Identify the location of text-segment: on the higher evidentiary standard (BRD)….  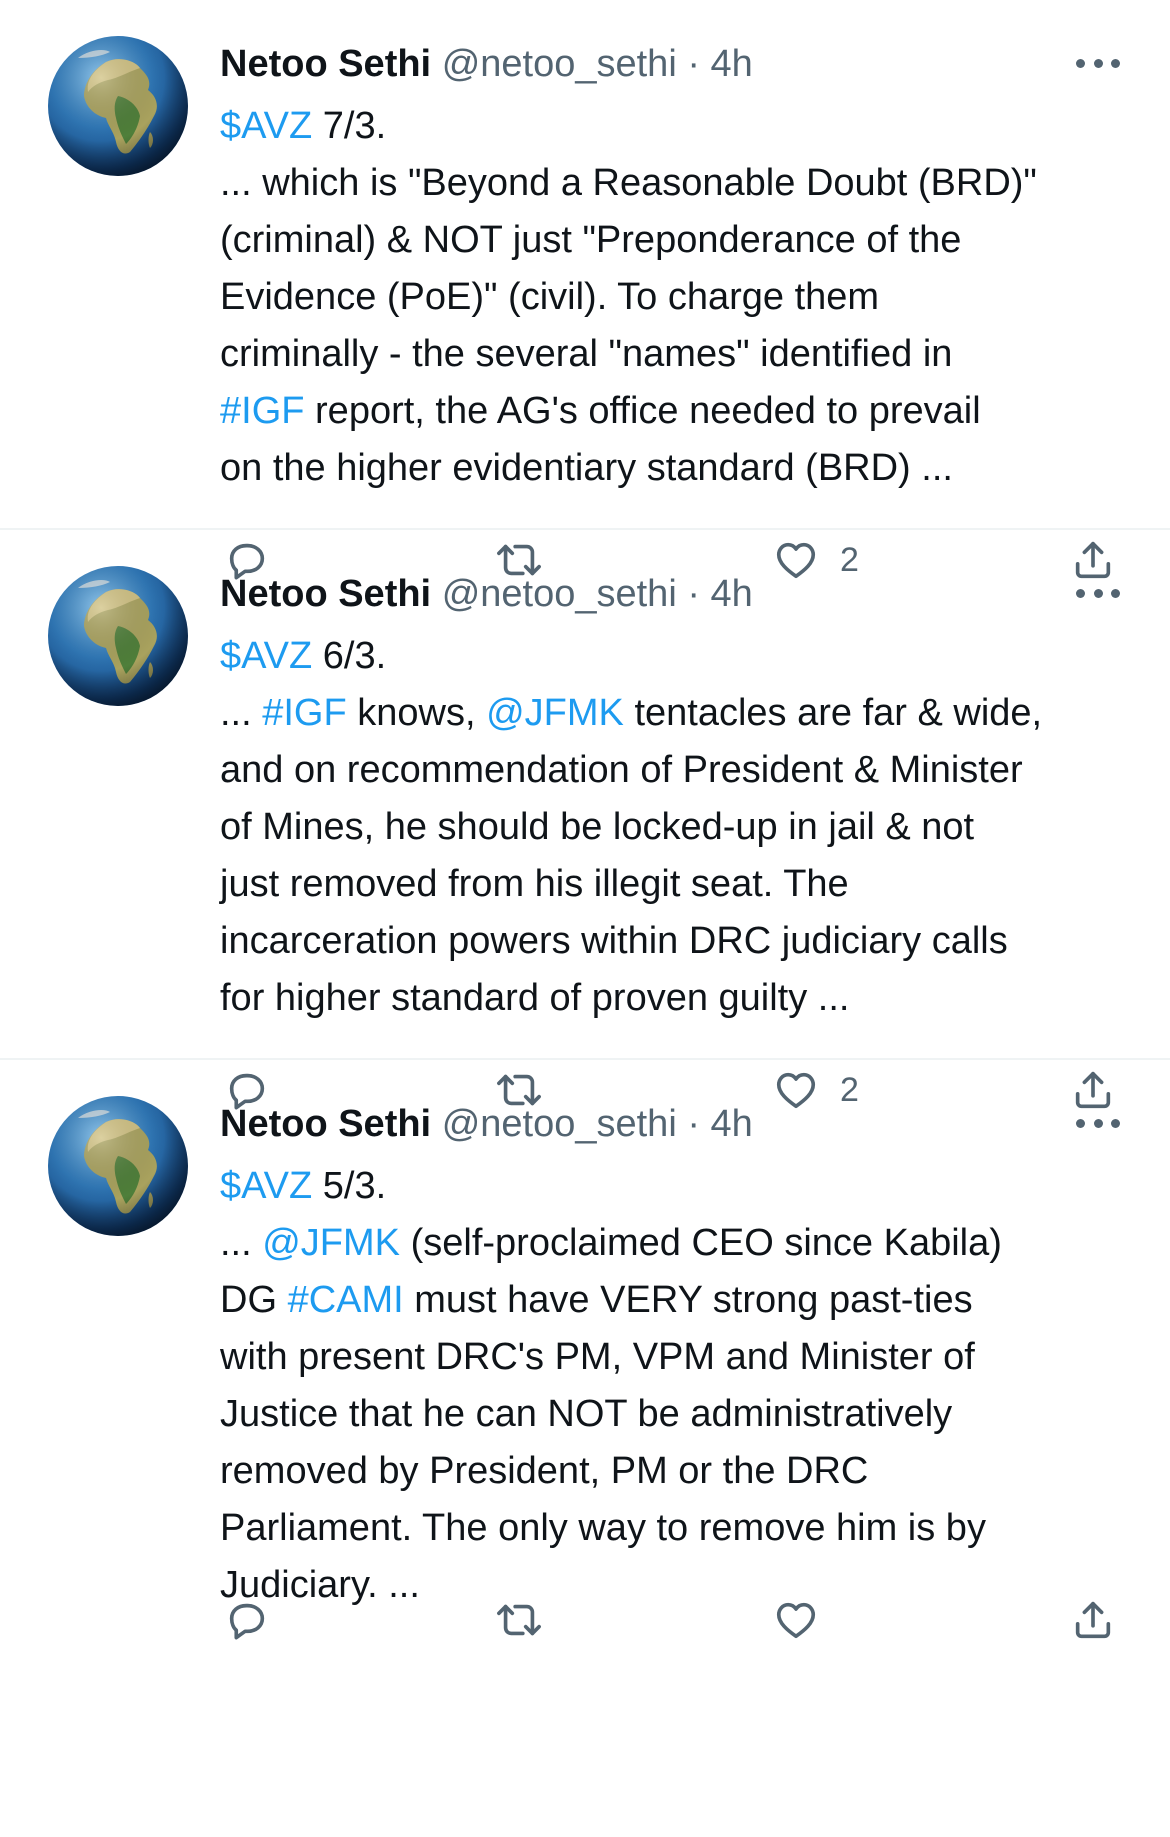
(586, 468).